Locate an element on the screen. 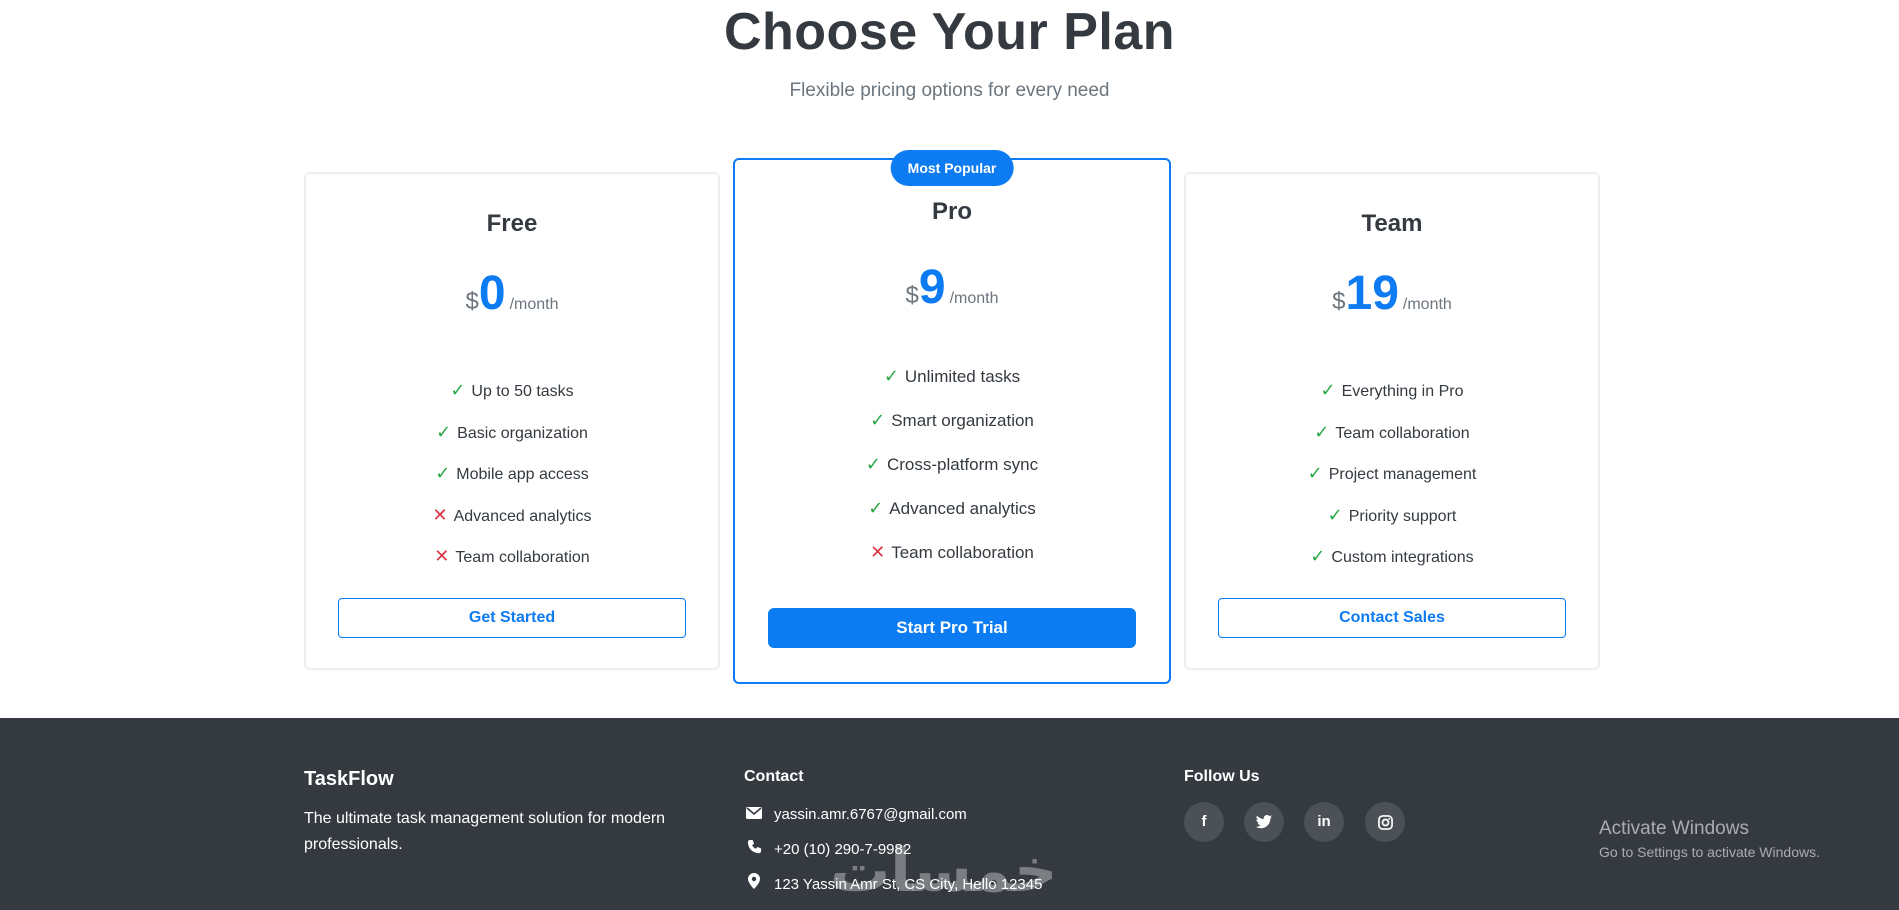 Image resolution: width=1899 pixels, height=910 pixels. plan-name: Free is located at coordinates (512, 223).